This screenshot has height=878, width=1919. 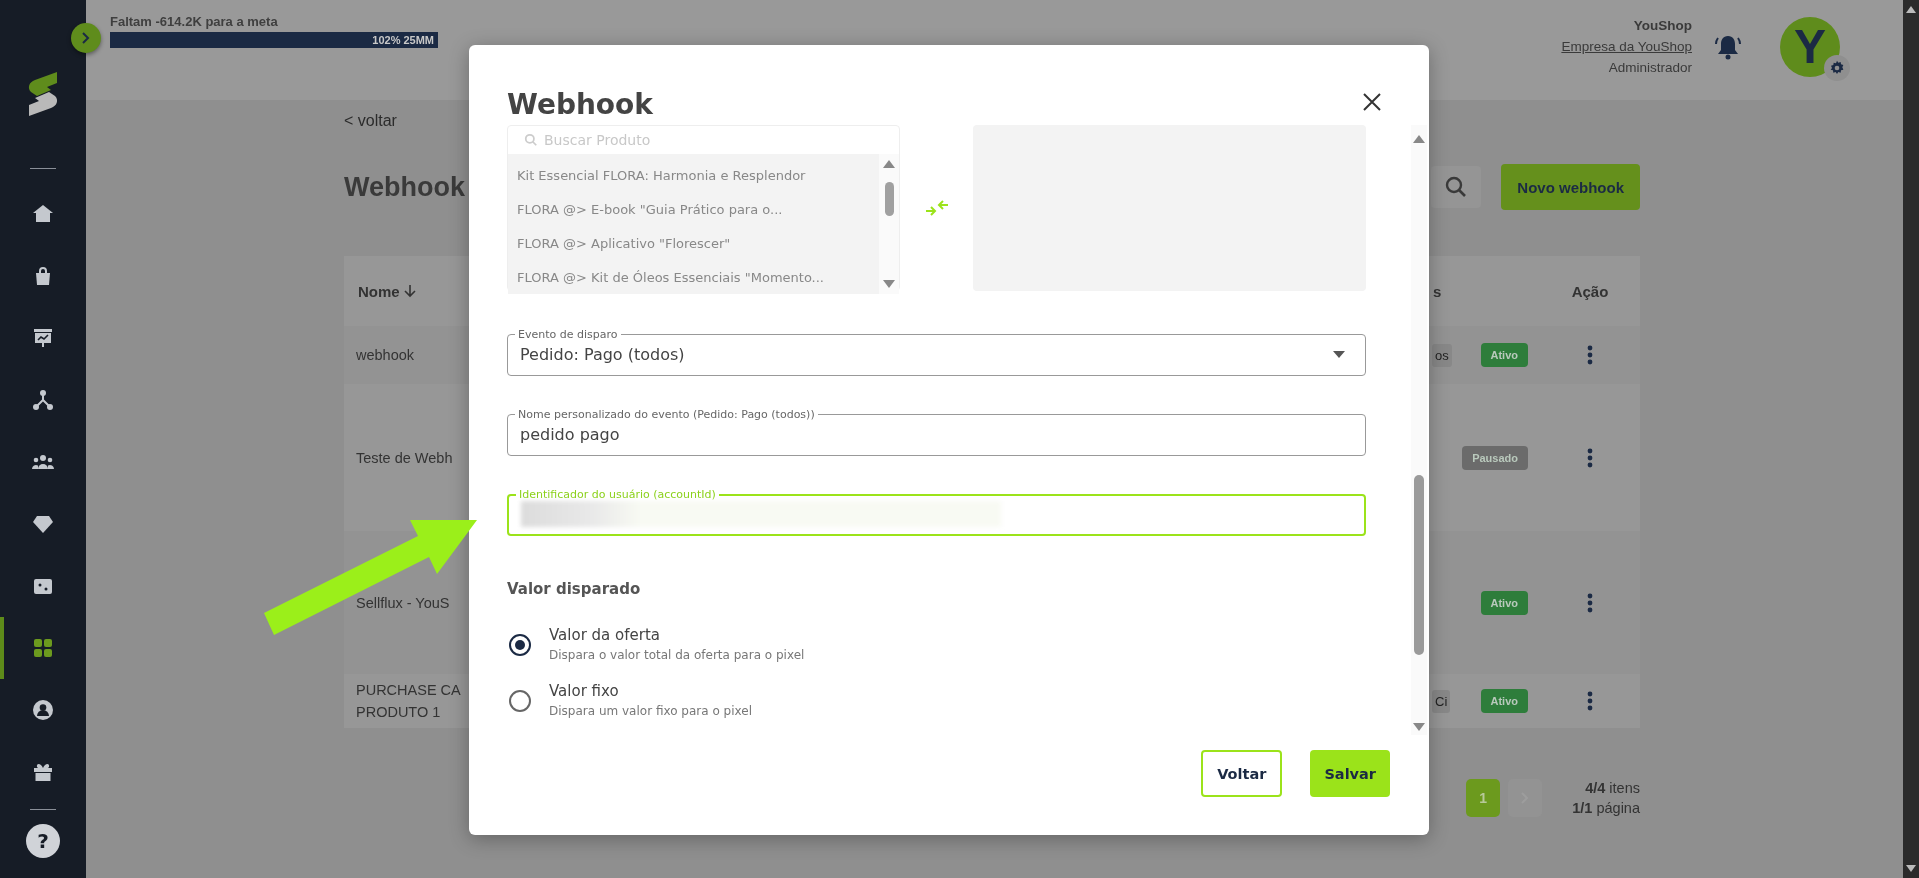 What do you see at coordinates (1350, 773) in the screenshot?
I see `save-button: Salvar` at bounding box center [1350, 773].